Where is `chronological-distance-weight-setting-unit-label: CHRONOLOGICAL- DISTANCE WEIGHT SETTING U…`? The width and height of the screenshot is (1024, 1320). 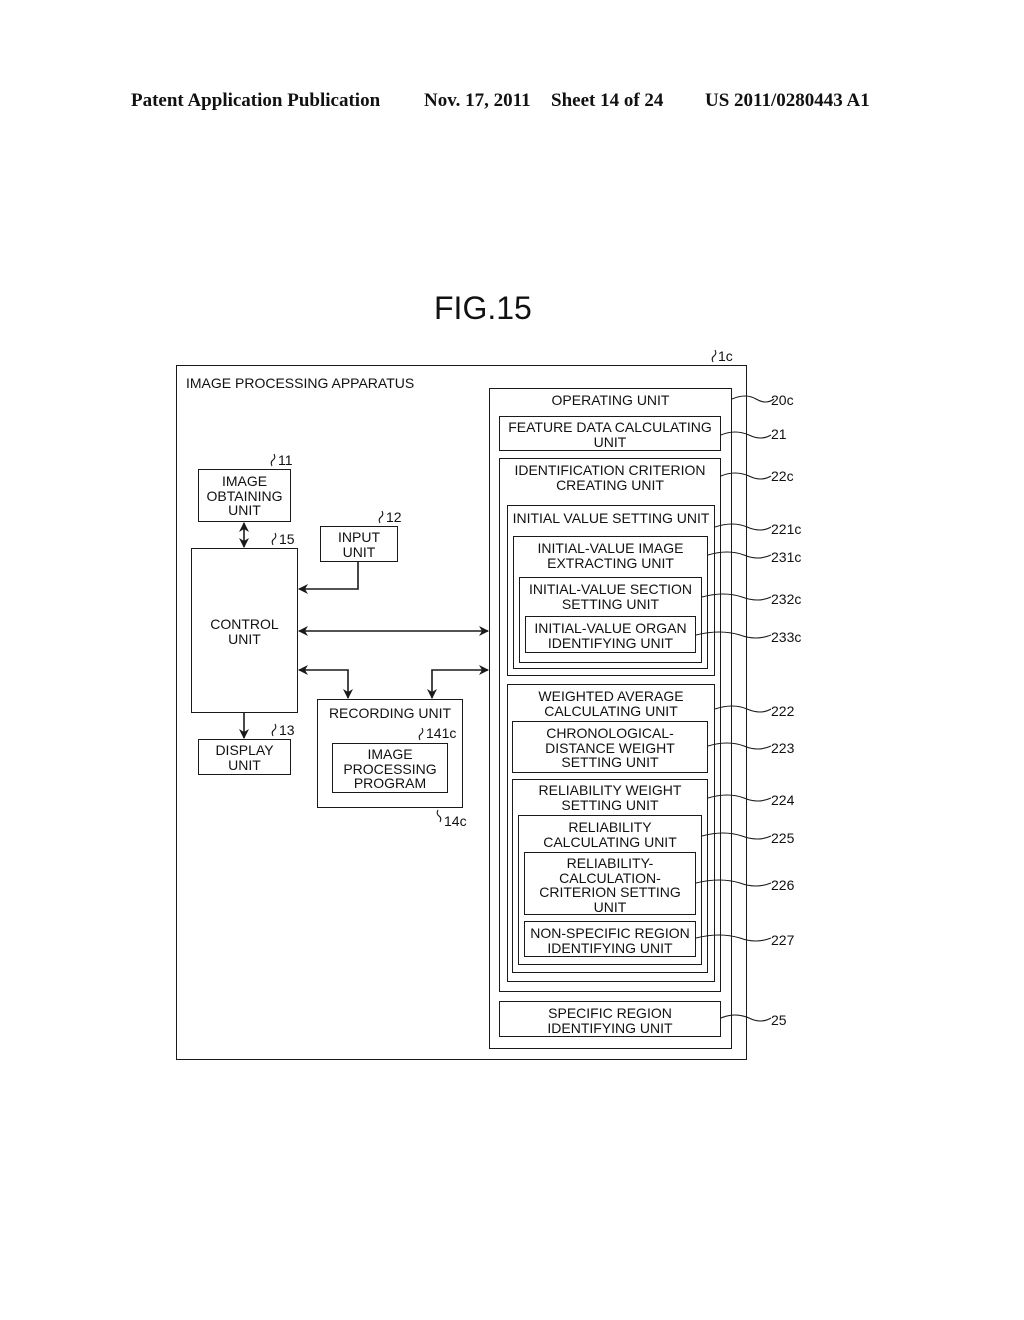
chronological-distance-weight-setting-unit-label: CHRONOLOGICAL- DISTANCE WEIGHT SETTING U… is located at coordinates (610, 747).